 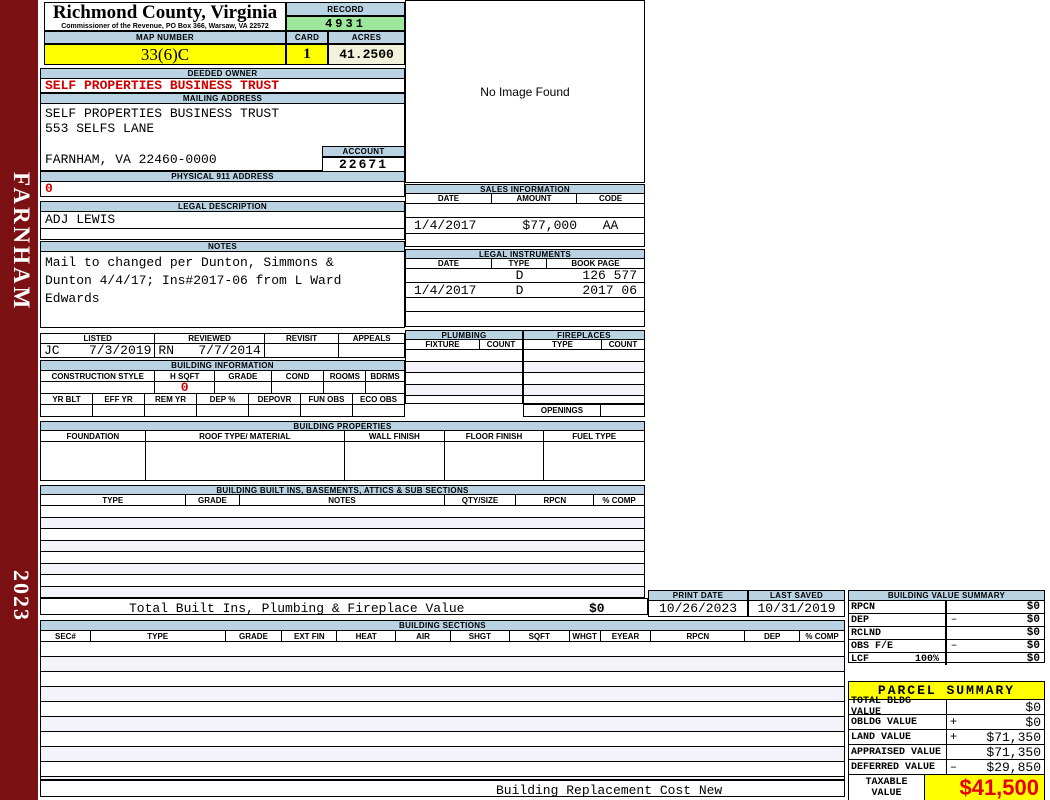 I want to click on sales-row: 1/4/2017 $77,000 AA, so click(x=525, y=226).